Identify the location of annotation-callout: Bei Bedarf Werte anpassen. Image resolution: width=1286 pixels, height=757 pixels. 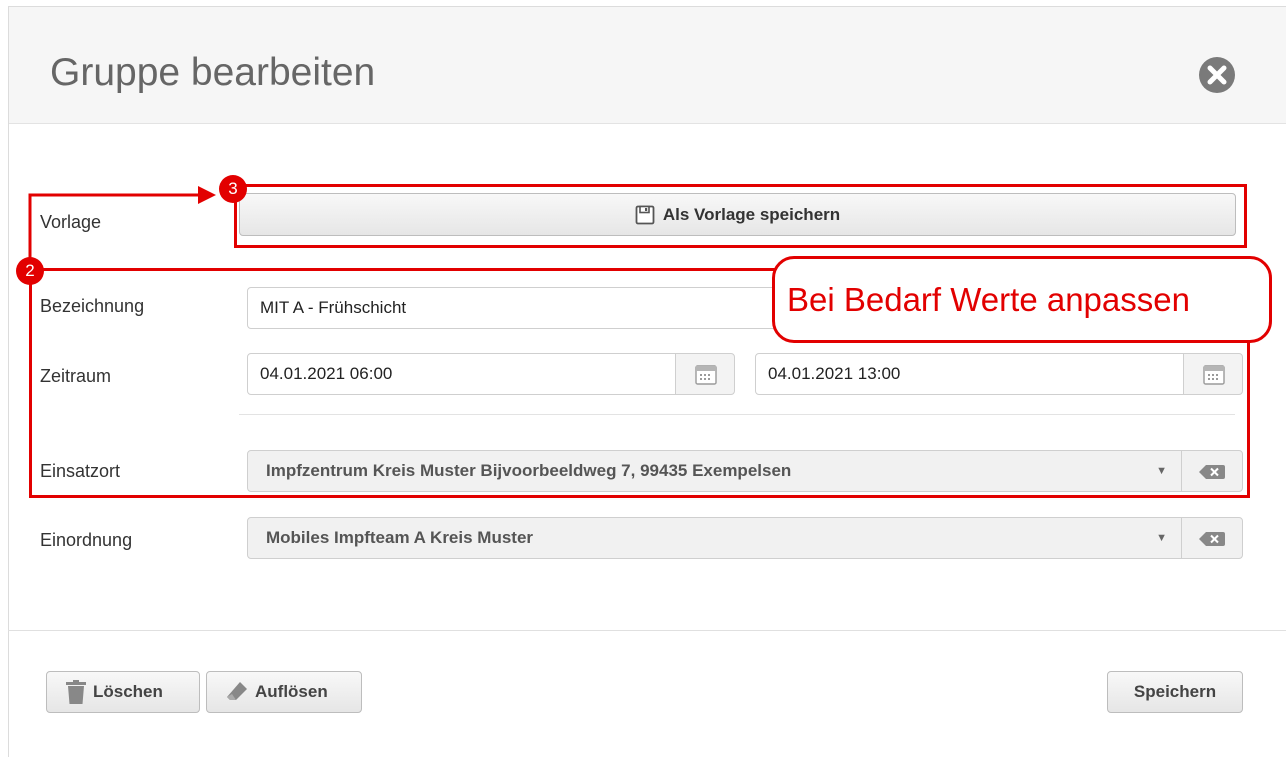
(1022, 299).